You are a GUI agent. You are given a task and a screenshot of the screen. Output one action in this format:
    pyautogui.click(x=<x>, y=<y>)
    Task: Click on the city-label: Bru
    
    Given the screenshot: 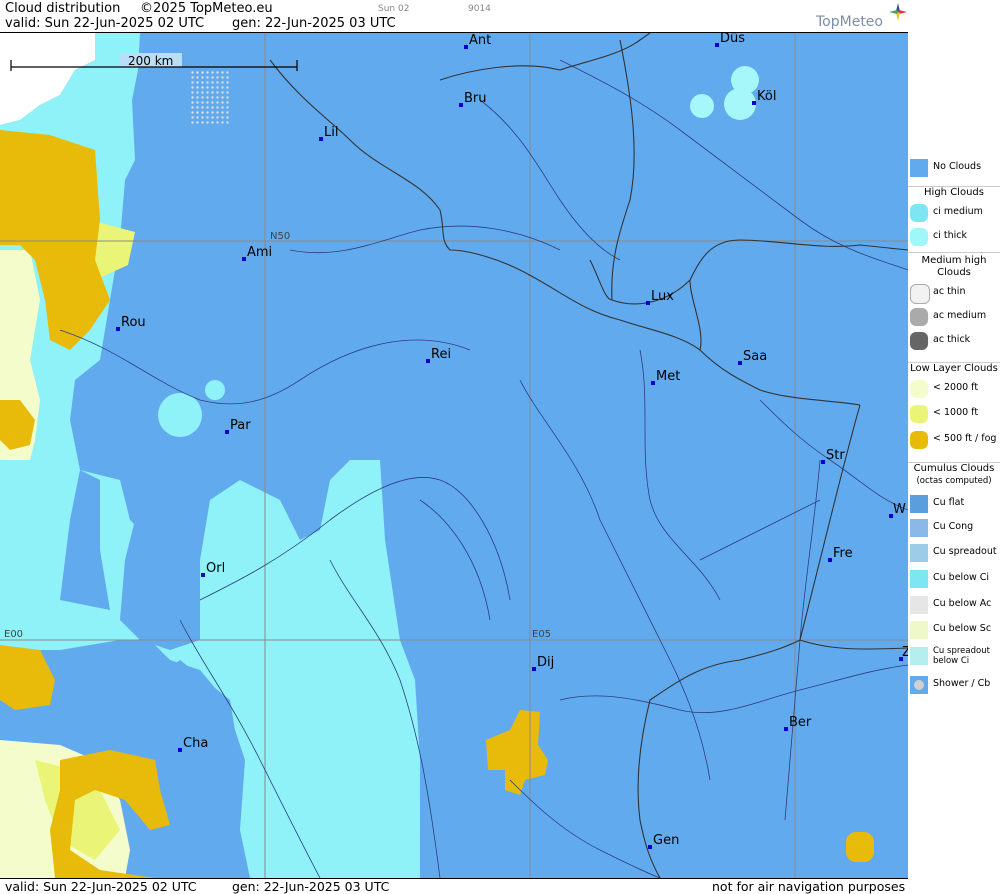 What is the action you would take?
    pyautogui.click(x=475, y=98)
    